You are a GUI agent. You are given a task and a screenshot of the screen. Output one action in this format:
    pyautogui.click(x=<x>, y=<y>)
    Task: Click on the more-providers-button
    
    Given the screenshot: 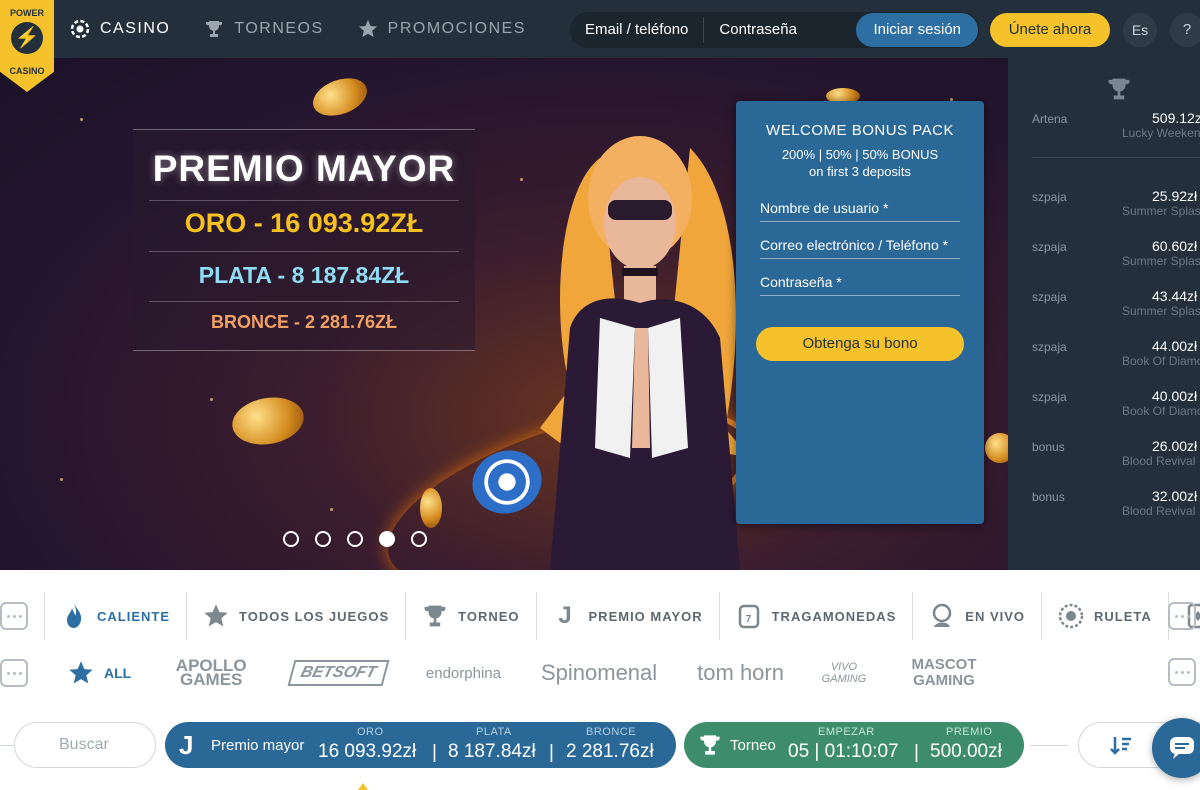 What is the action you would take?
    pyautogui.click(x=24, y=673)
    